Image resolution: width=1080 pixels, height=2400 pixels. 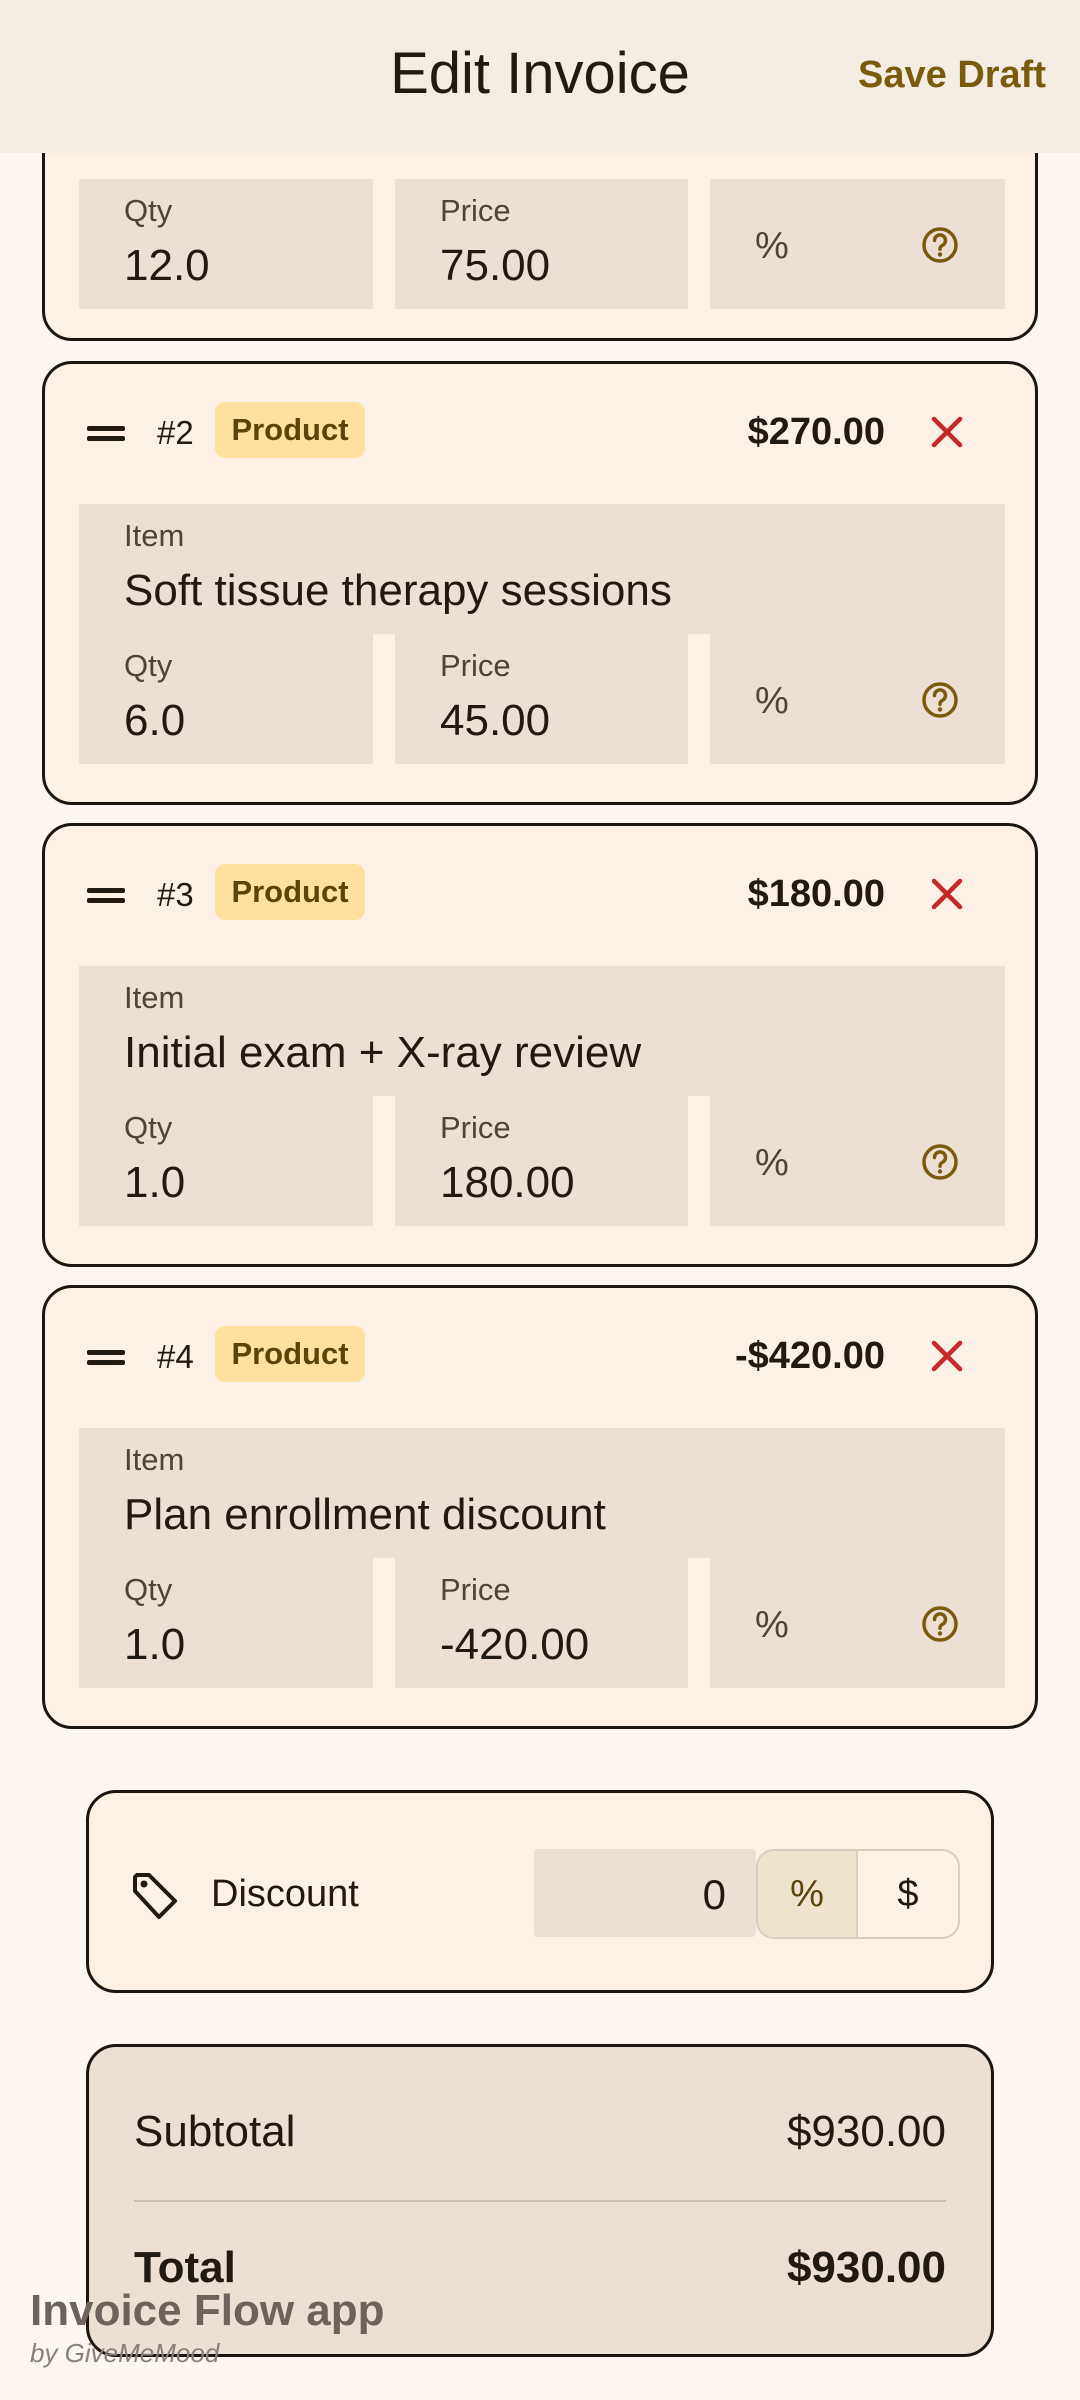 I want to click on price-field: Price 180.00, so click(x=541, y=1161).